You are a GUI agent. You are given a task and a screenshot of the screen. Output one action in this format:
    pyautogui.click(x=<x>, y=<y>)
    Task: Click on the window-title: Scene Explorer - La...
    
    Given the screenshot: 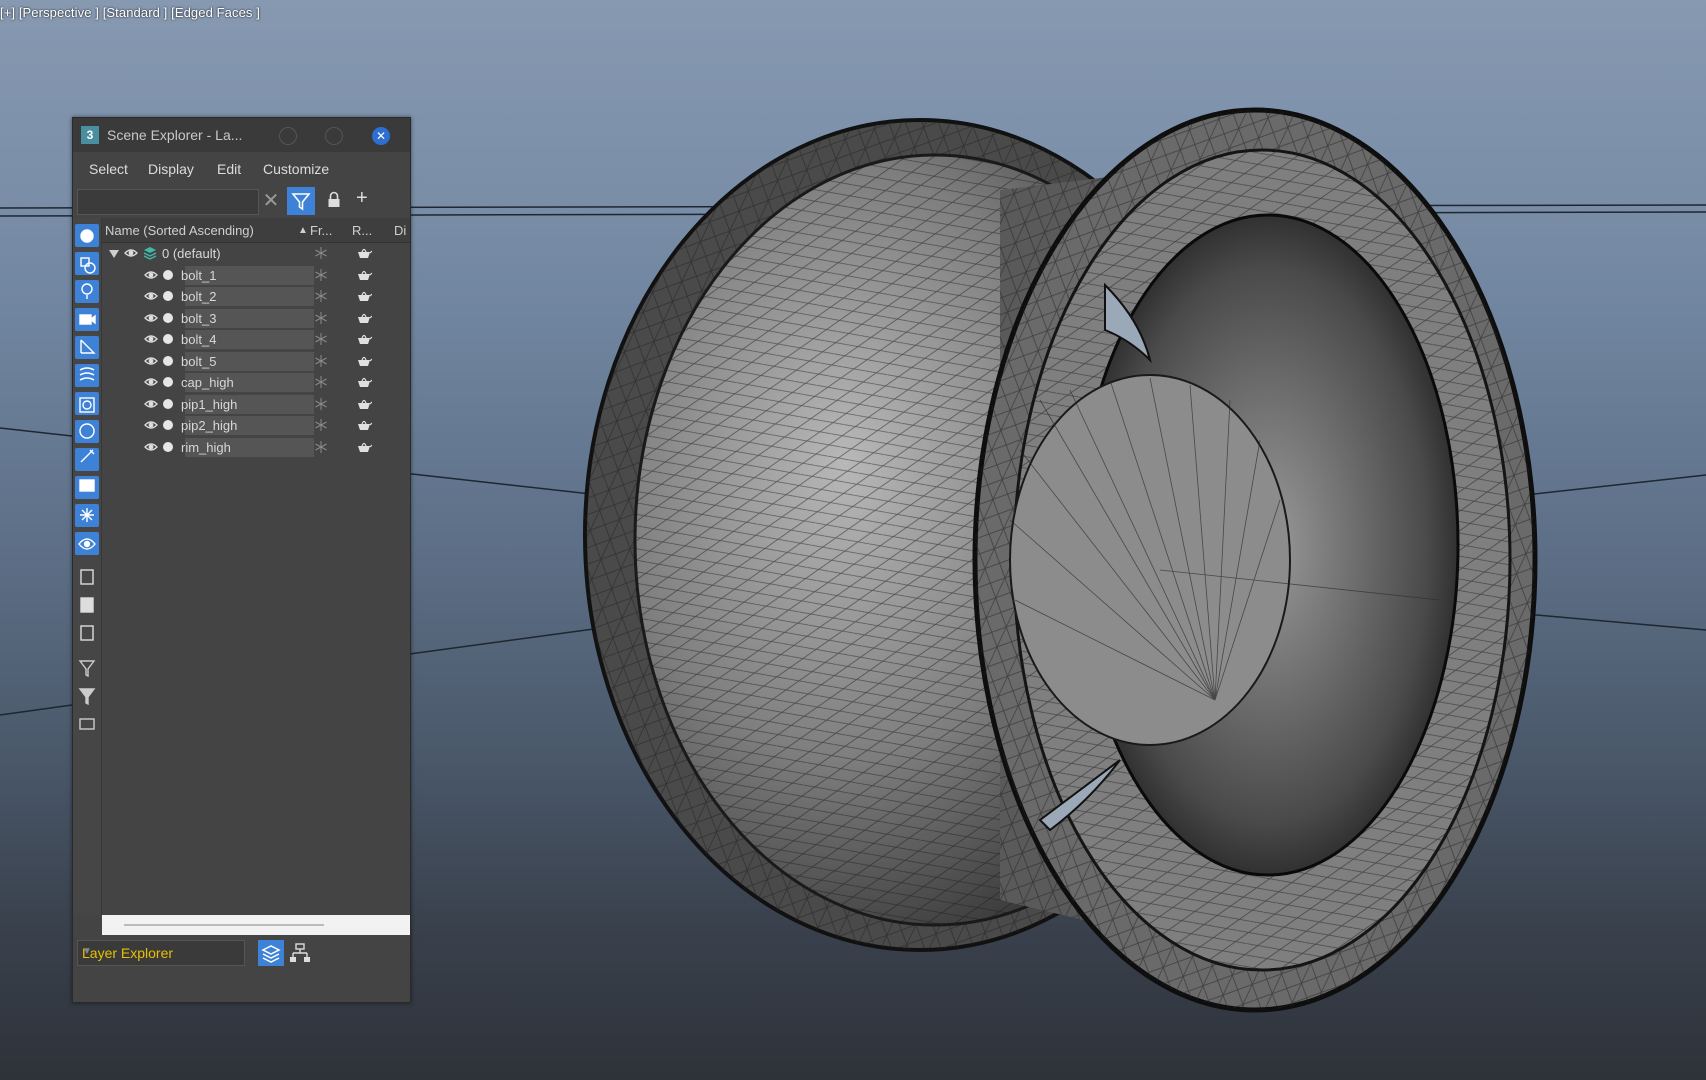 What is the action you would take?
    pyautogui.click(x=175, y=135)
    